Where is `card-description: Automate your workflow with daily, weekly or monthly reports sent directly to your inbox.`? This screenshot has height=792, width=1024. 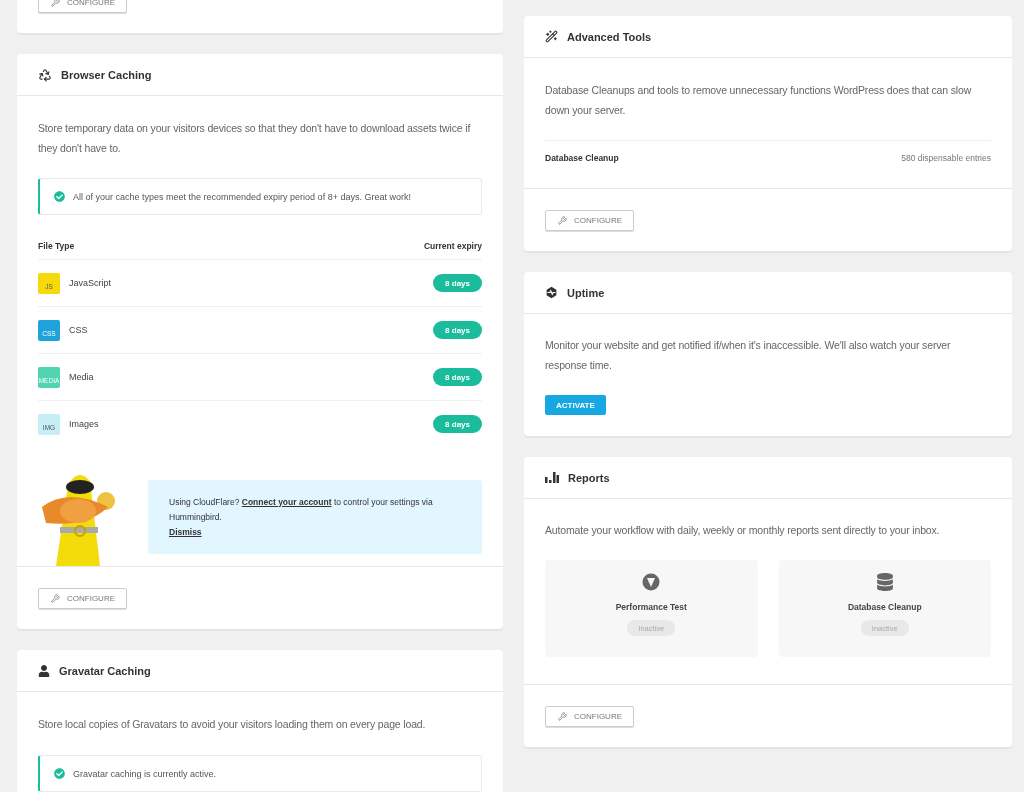 card-description: Automate your workflow with daily, weekly or monthly reports sent directly to your inbox. is located at coordinates (743, 530).